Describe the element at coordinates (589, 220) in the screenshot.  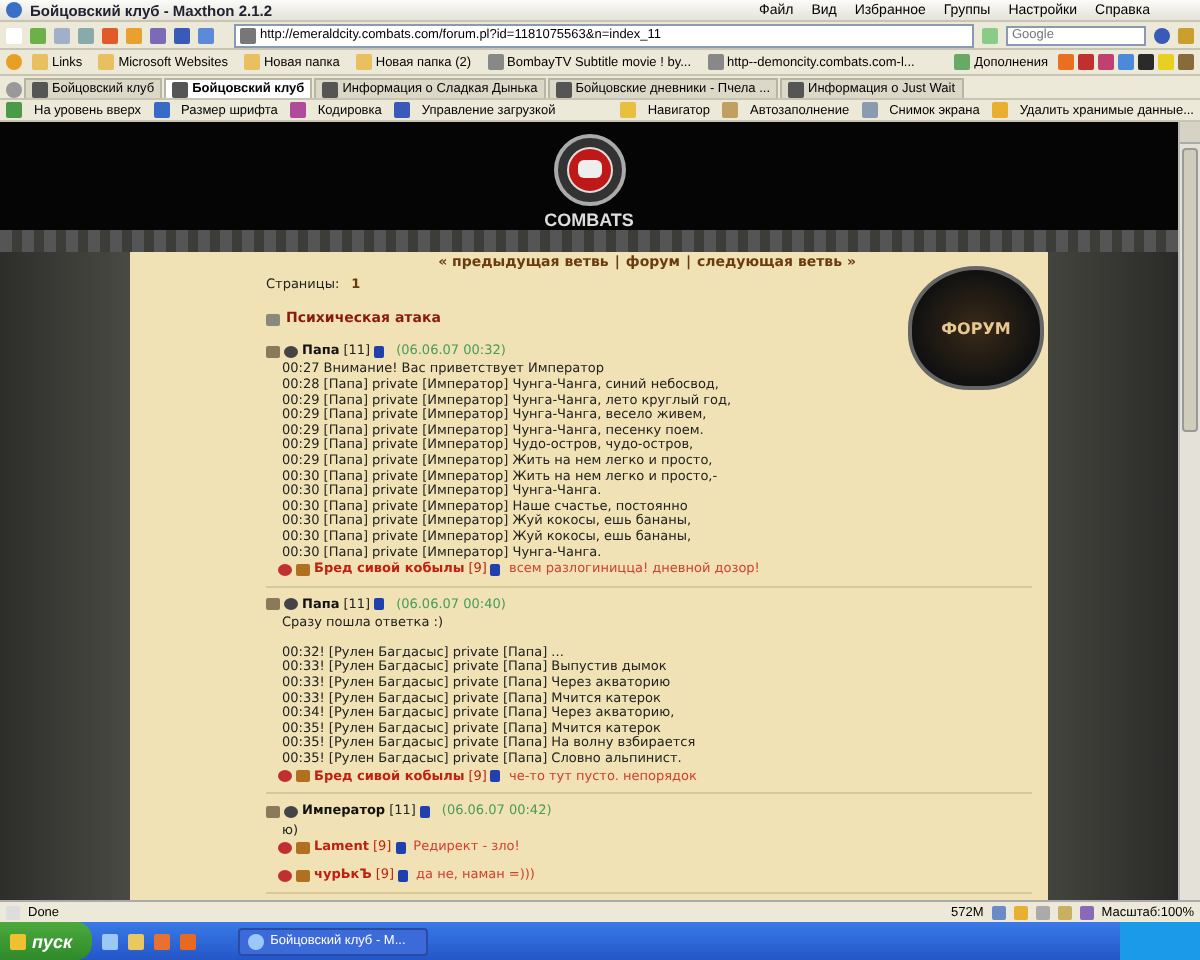
I see `logo-text: COMBATS` at that location.